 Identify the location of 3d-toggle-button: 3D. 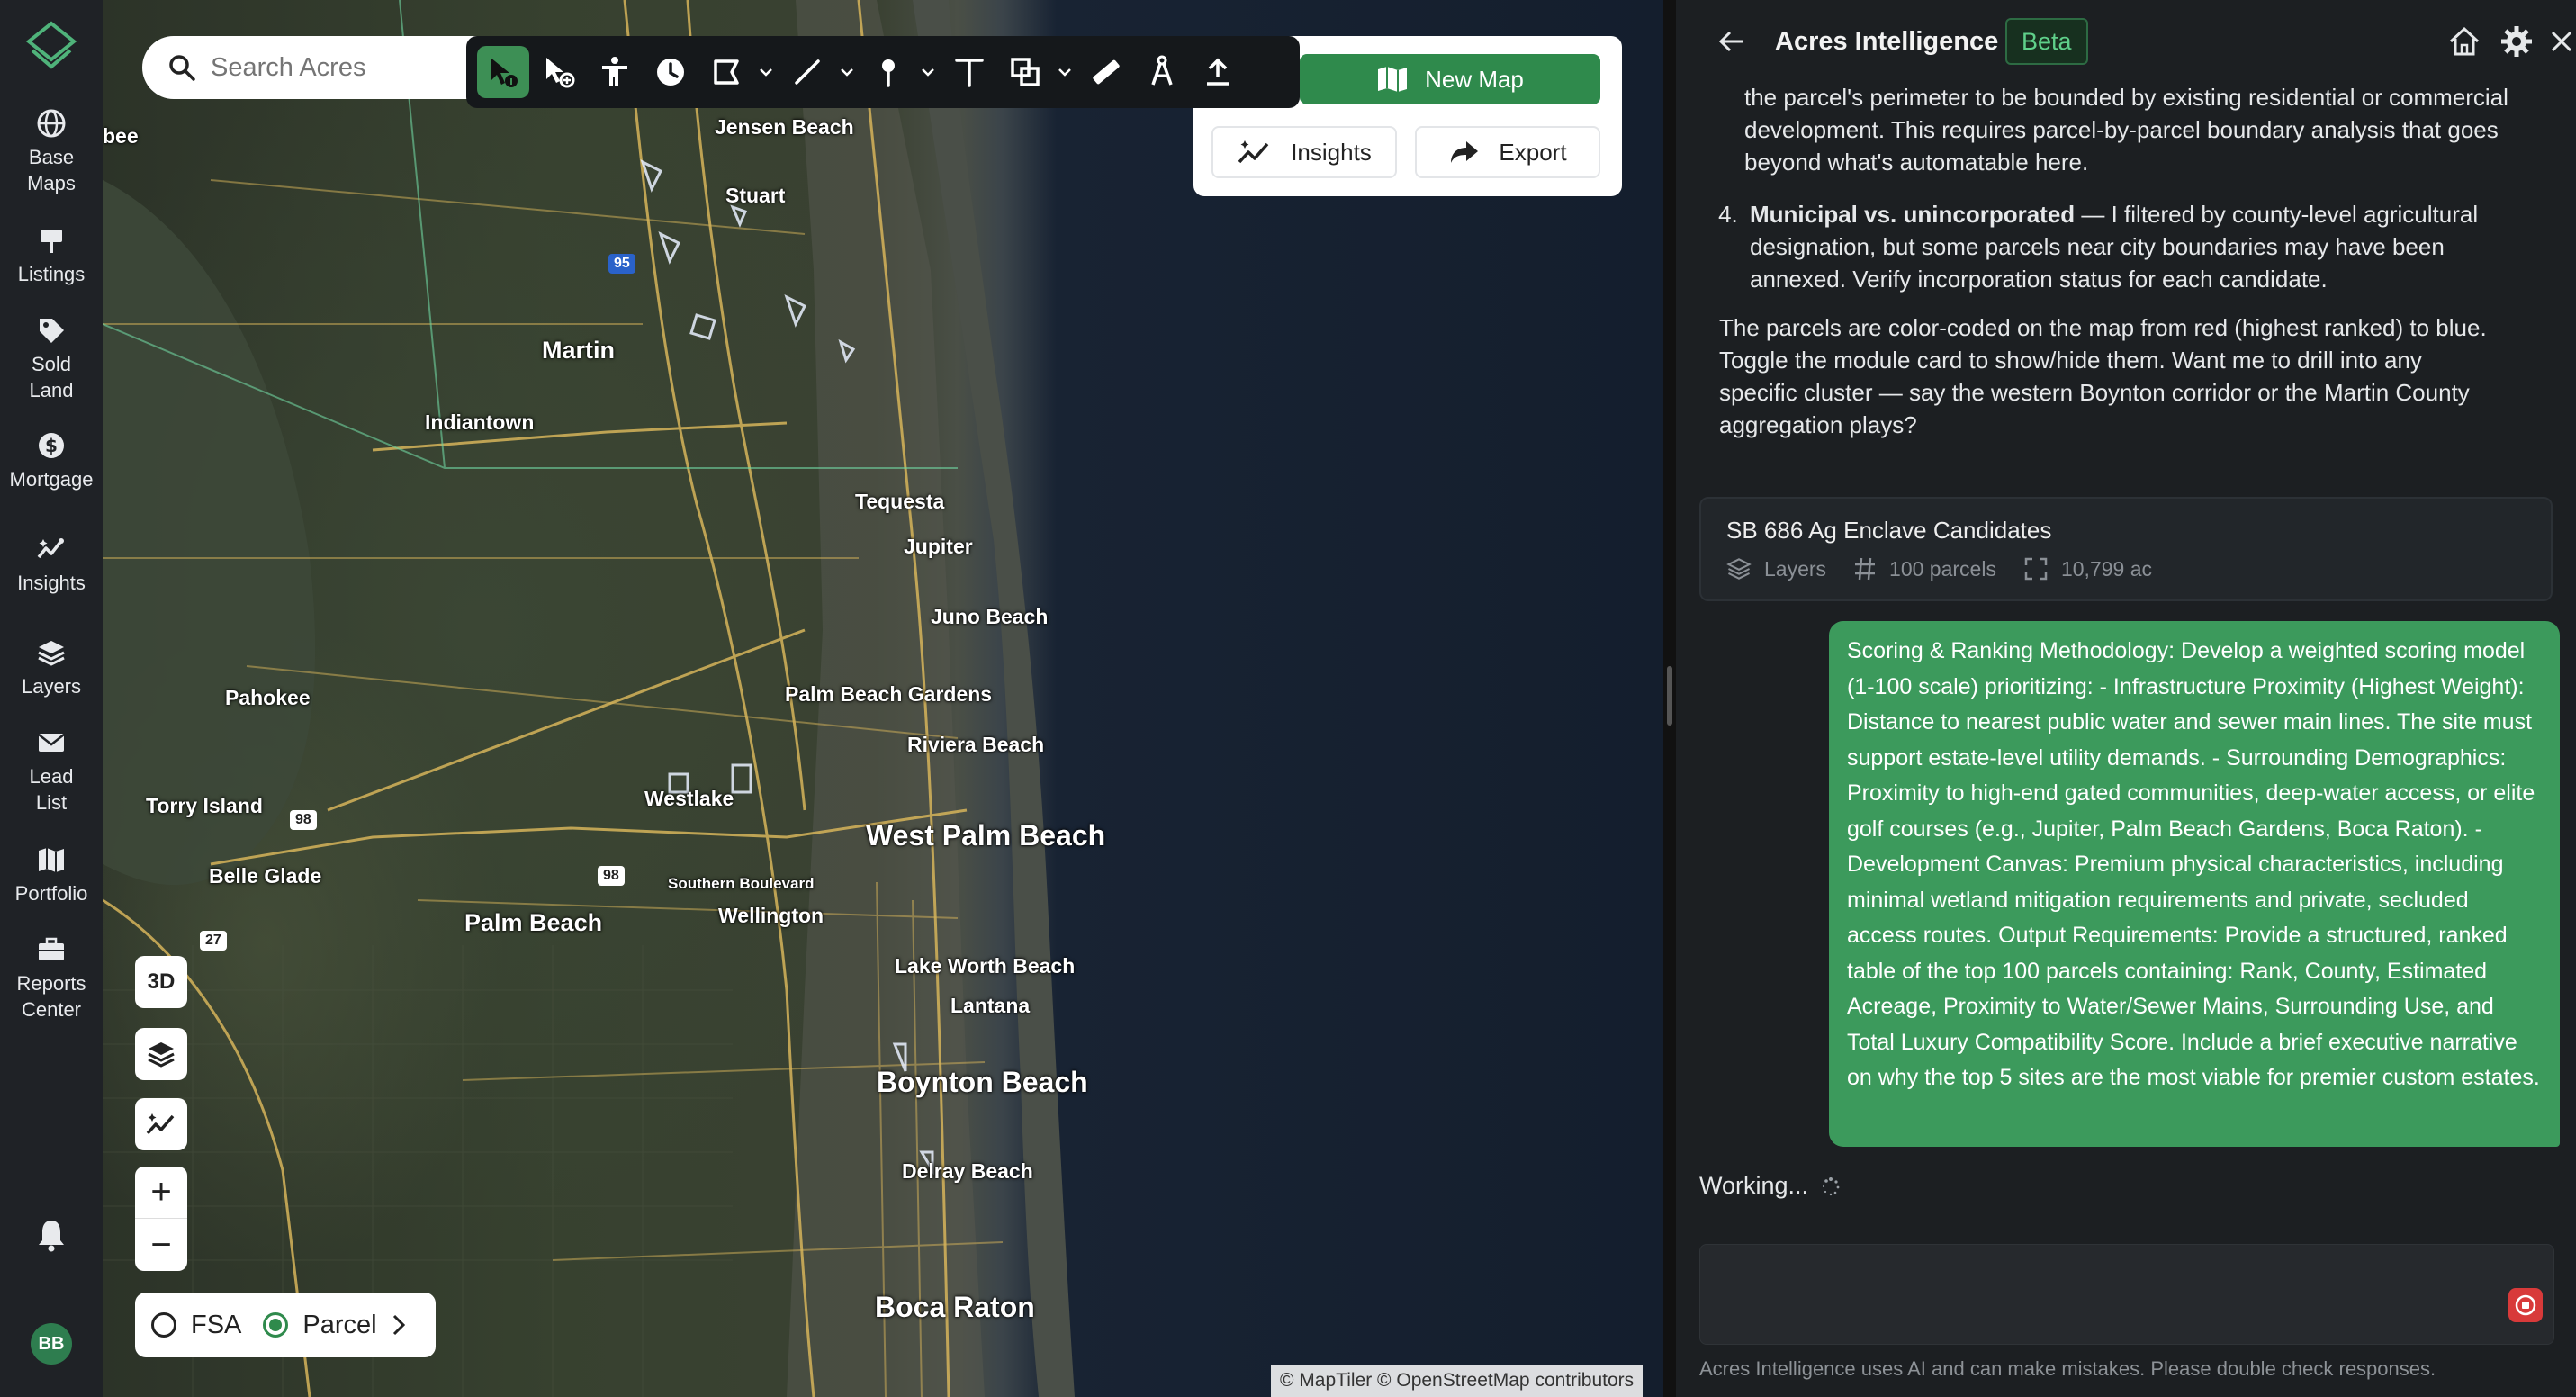
(161, 982).